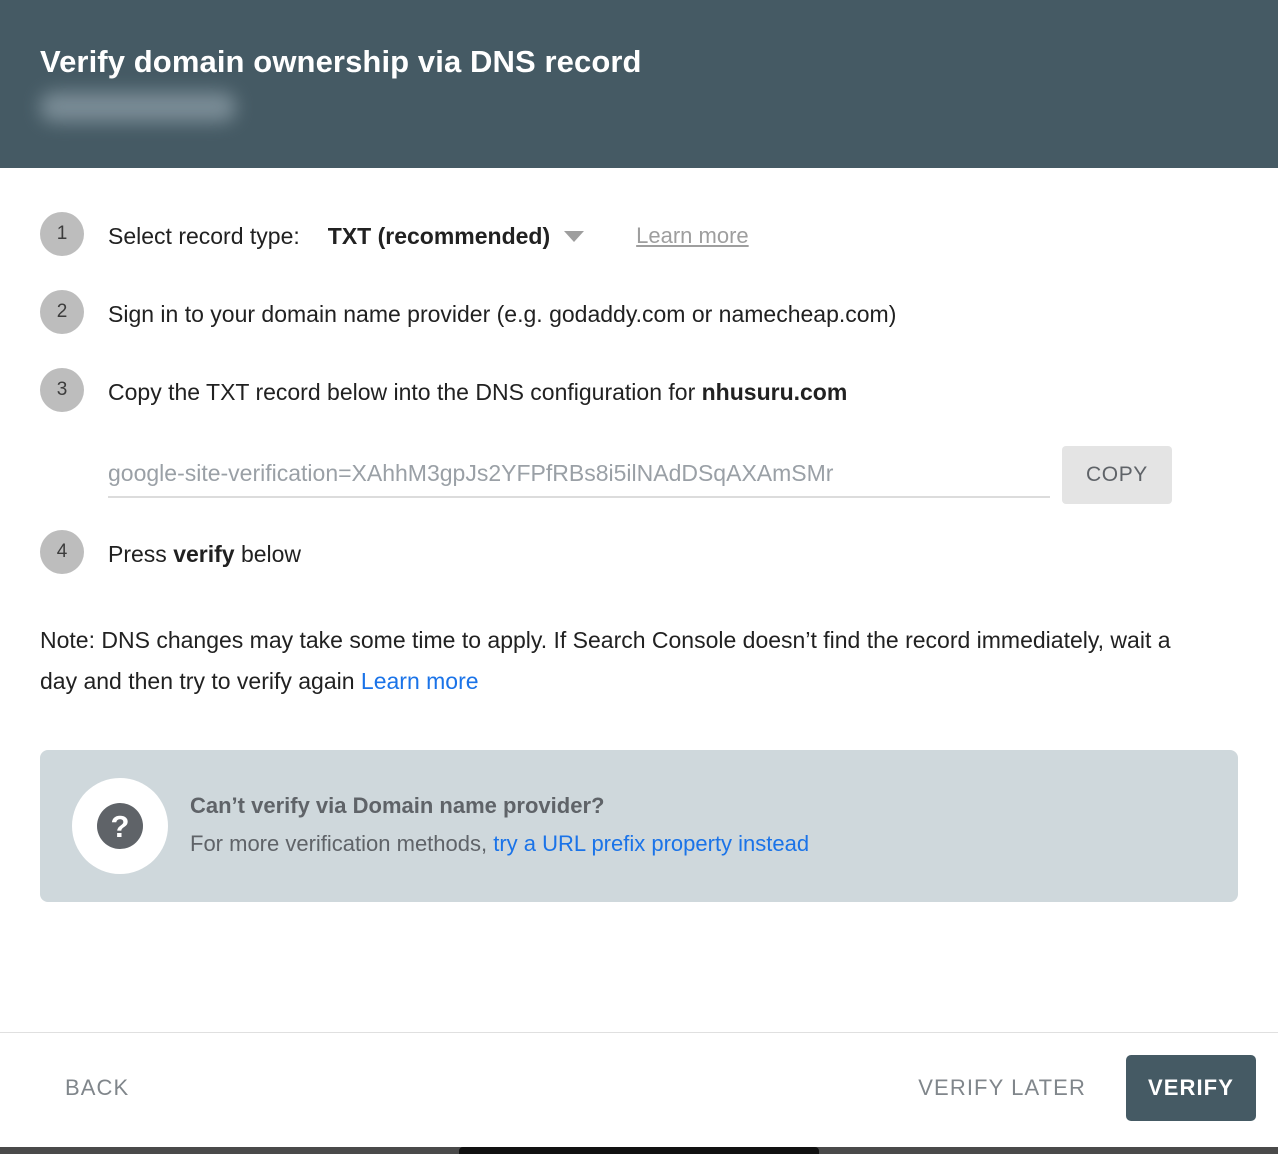 The height and width of the screenshot is (1154, 1278). Describe the element at coordinates (342, 843) in the screenshot. I see `help-panel-subtitle-prefix: For more verification methods,` at that location.